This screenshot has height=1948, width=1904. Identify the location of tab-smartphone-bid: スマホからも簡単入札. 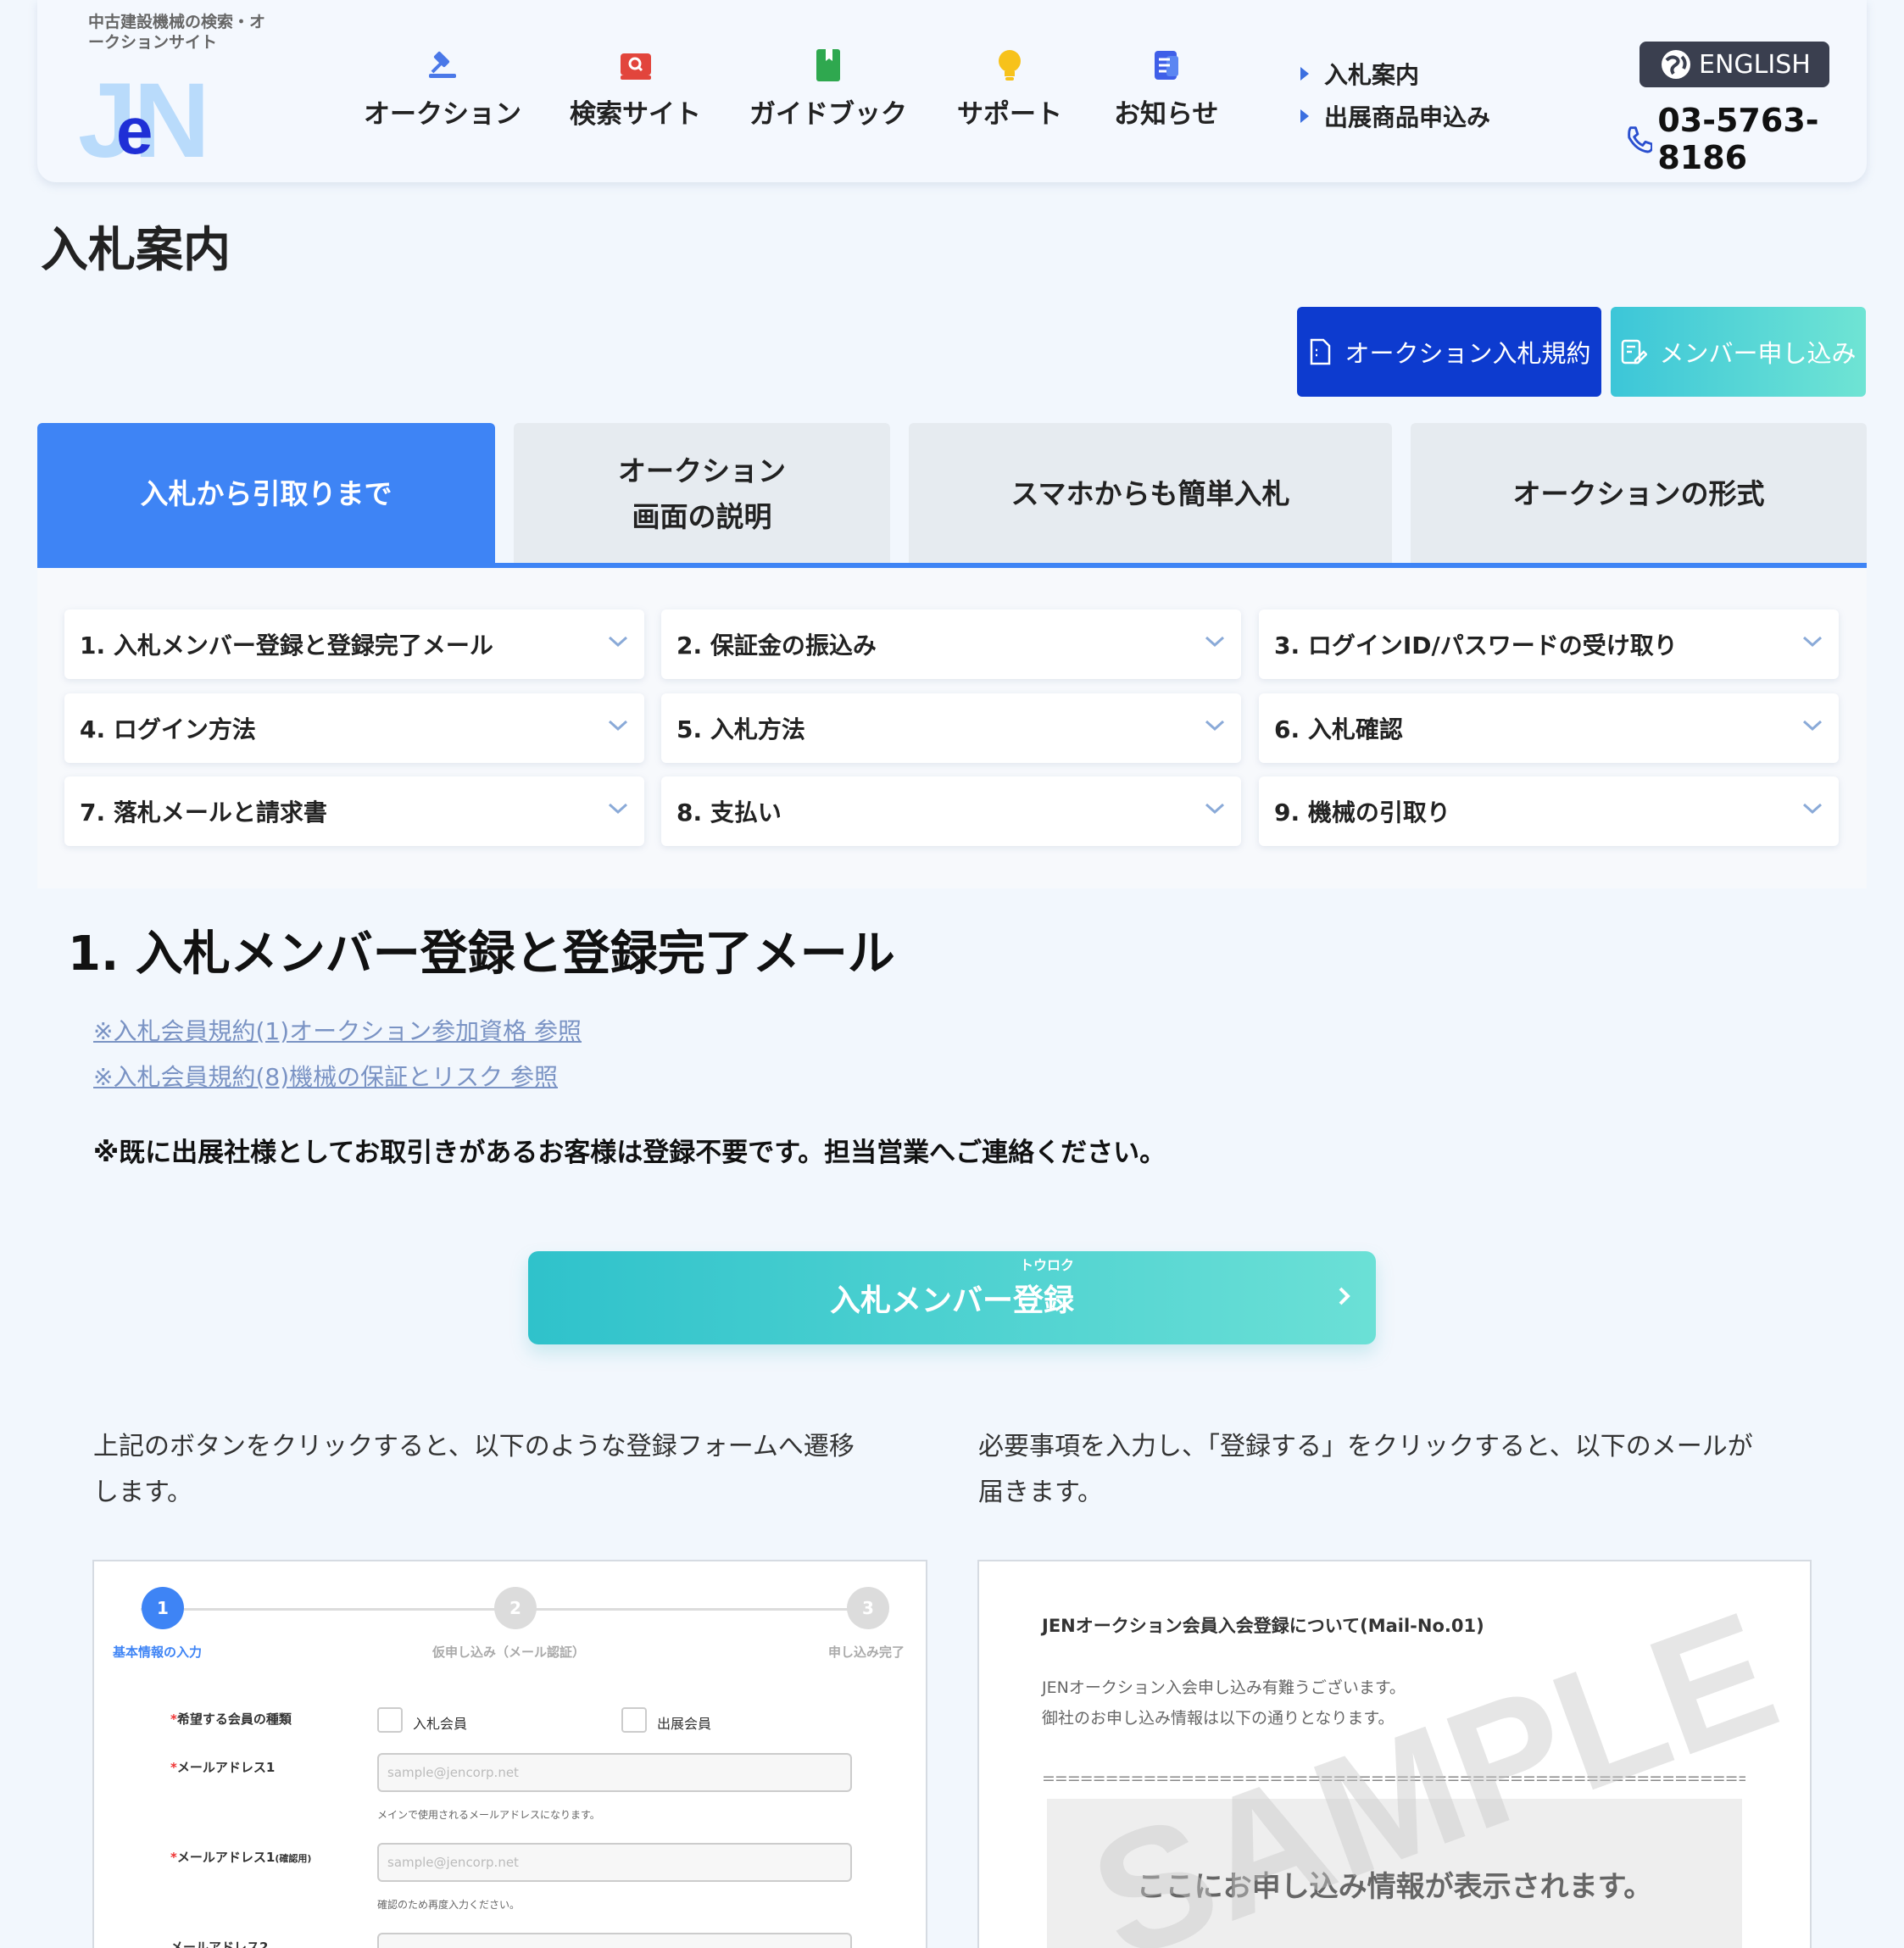
(1150, 494).